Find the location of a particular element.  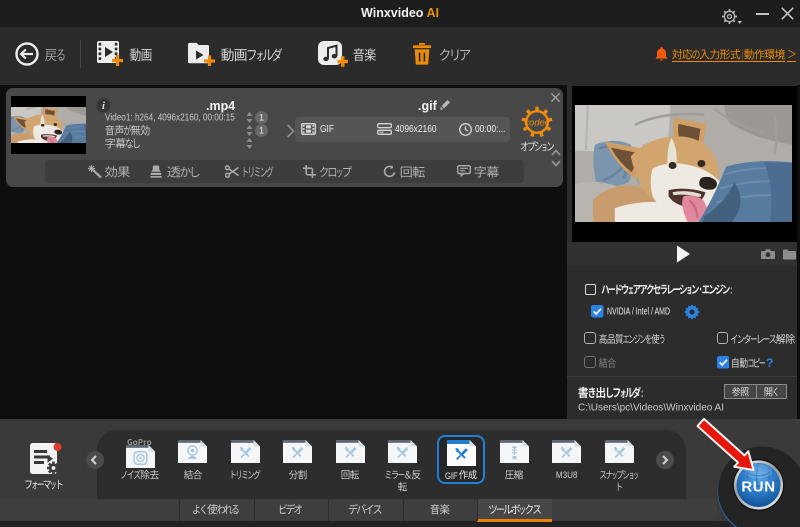

svg-text: i is located at coordinates (103, 106).